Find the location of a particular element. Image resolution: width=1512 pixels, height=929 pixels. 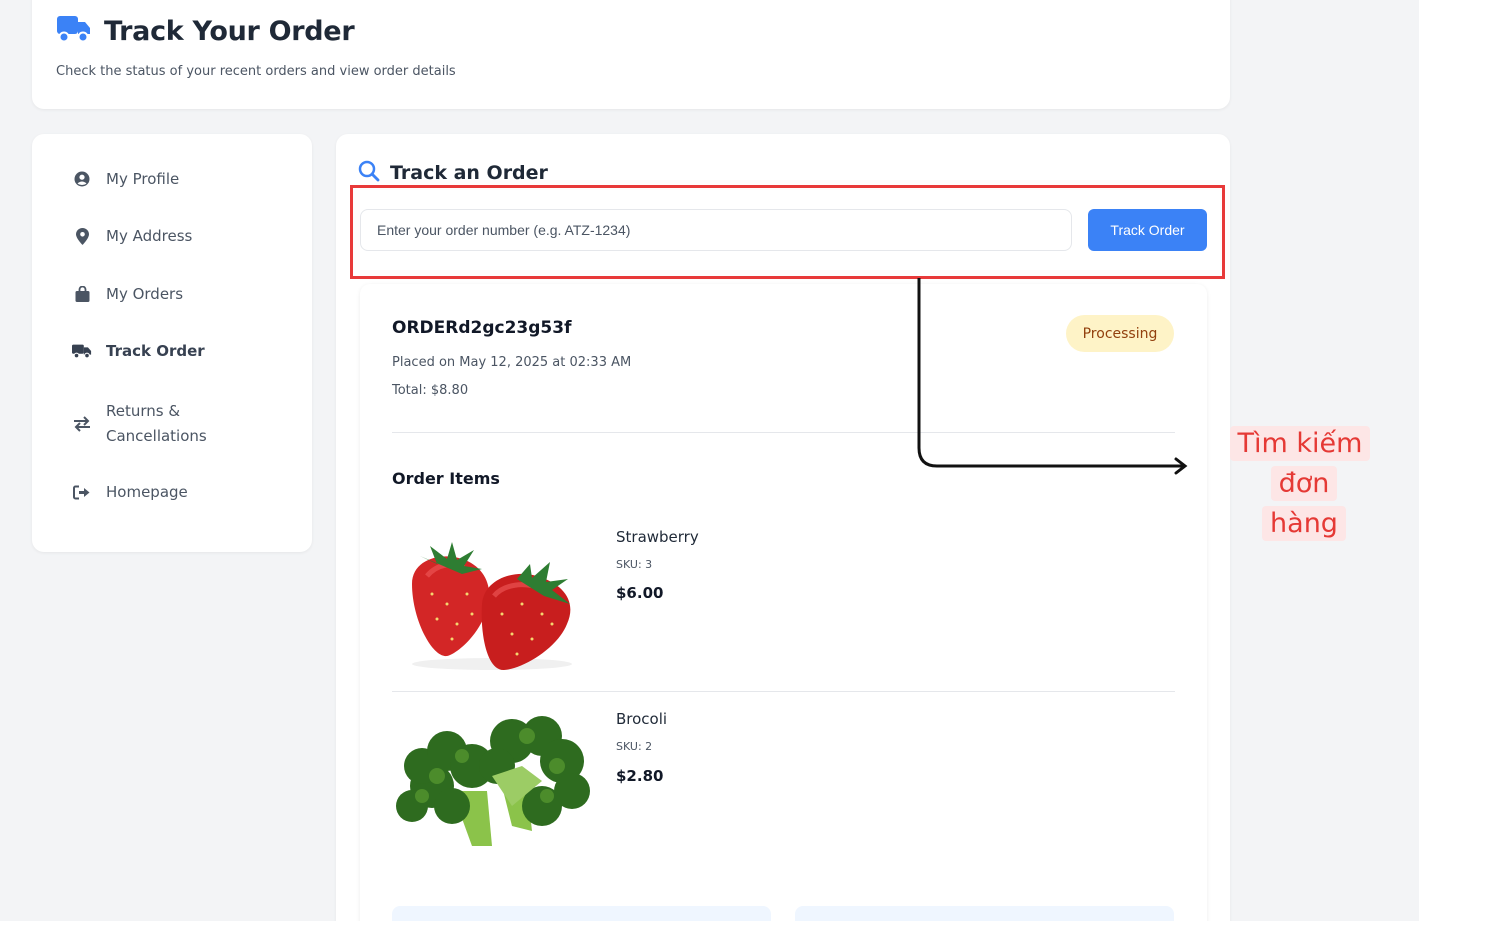

map-pin-icon is located at coordinates (82, 236).